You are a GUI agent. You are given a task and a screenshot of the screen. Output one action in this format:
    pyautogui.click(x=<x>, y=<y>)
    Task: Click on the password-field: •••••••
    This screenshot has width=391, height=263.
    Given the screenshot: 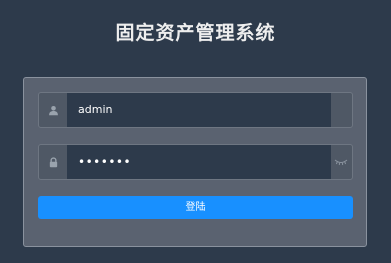 What is the action you would take?
    pyautogui.click(x=195, y=162)
    